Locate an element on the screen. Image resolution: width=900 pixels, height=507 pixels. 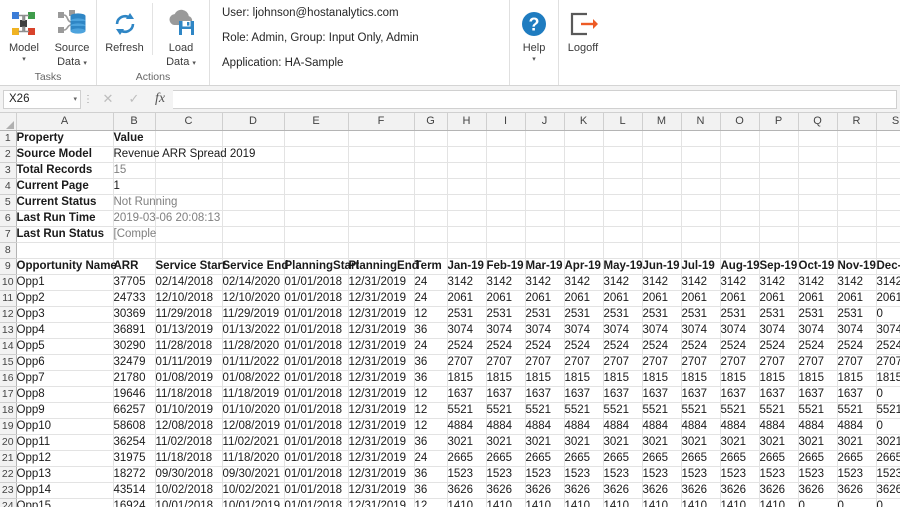
table-row: 6 Last Run Time 2019-03-06 20:08:13 is located at coordinates (450, 218).